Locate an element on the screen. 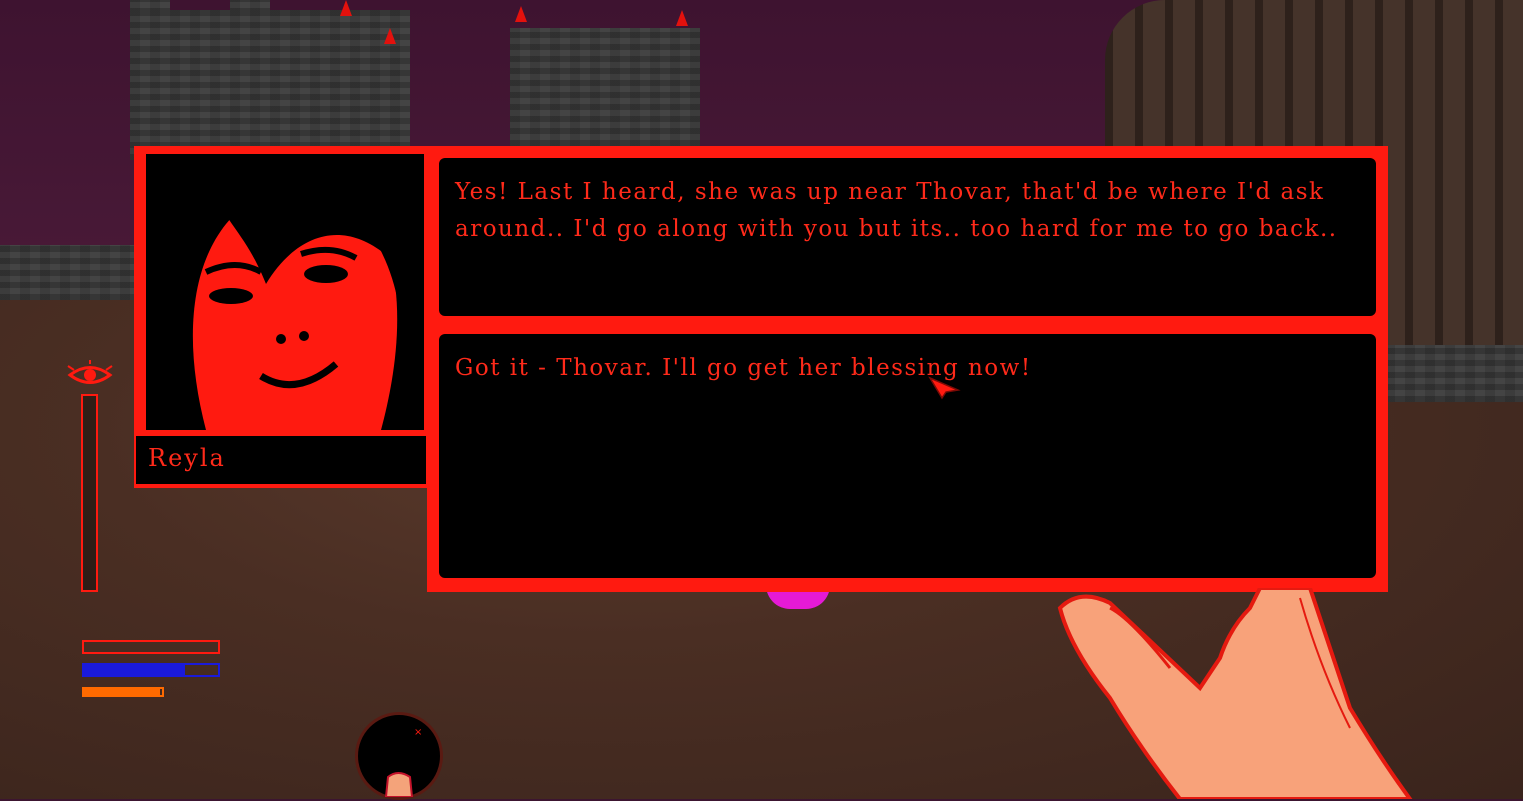 The height and width of the screenshot is (801, 1523). castle-outer-wall is located at coordinates (70, 272).